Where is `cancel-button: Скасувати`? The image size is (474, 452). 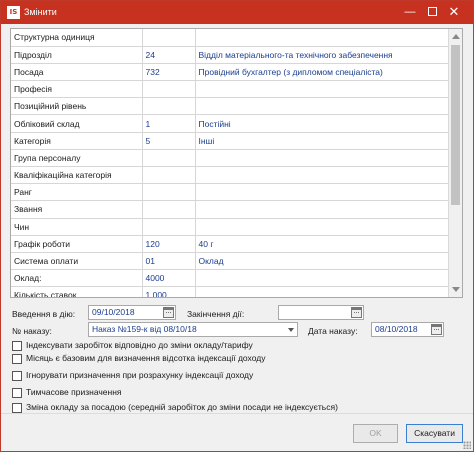 cancel-button: Скасувати is located at coordinates (434, 433).